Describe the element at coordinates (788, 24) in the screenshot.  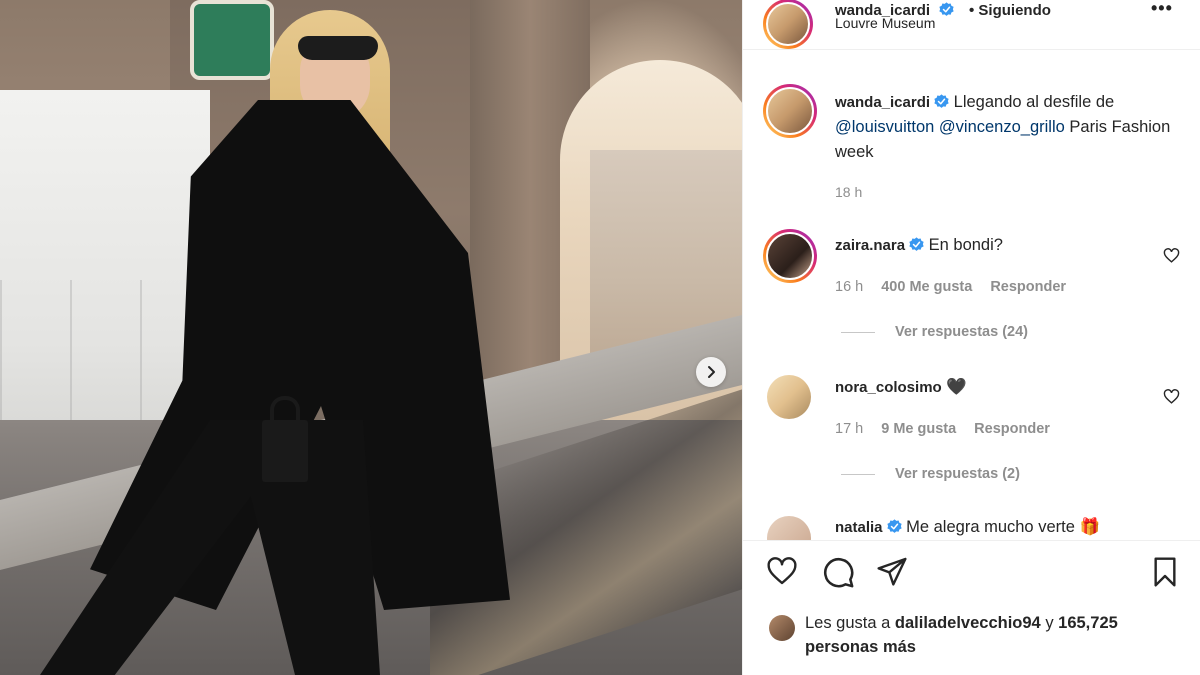
I see `avatar` at that location.